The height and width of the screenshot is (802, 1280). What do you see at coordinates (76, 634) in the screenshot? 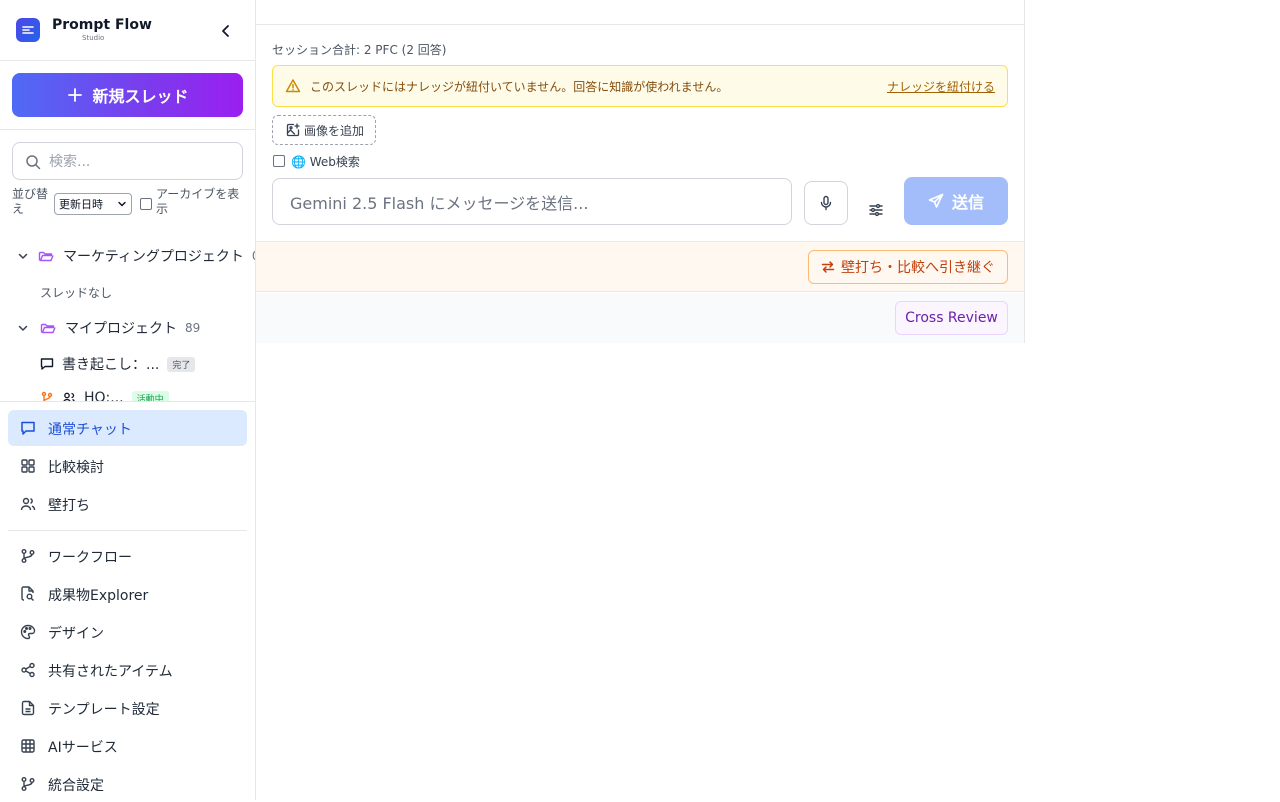
I see `nav-item-label: デザイン` at bounding box center [76, 634].